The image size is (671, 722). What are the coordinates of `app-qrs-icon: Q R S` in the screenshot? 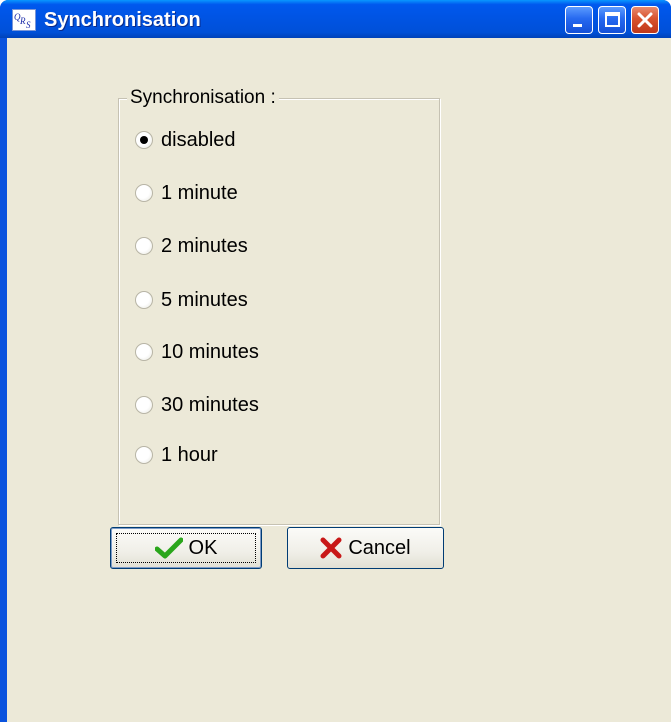 It's located at (24, 20).